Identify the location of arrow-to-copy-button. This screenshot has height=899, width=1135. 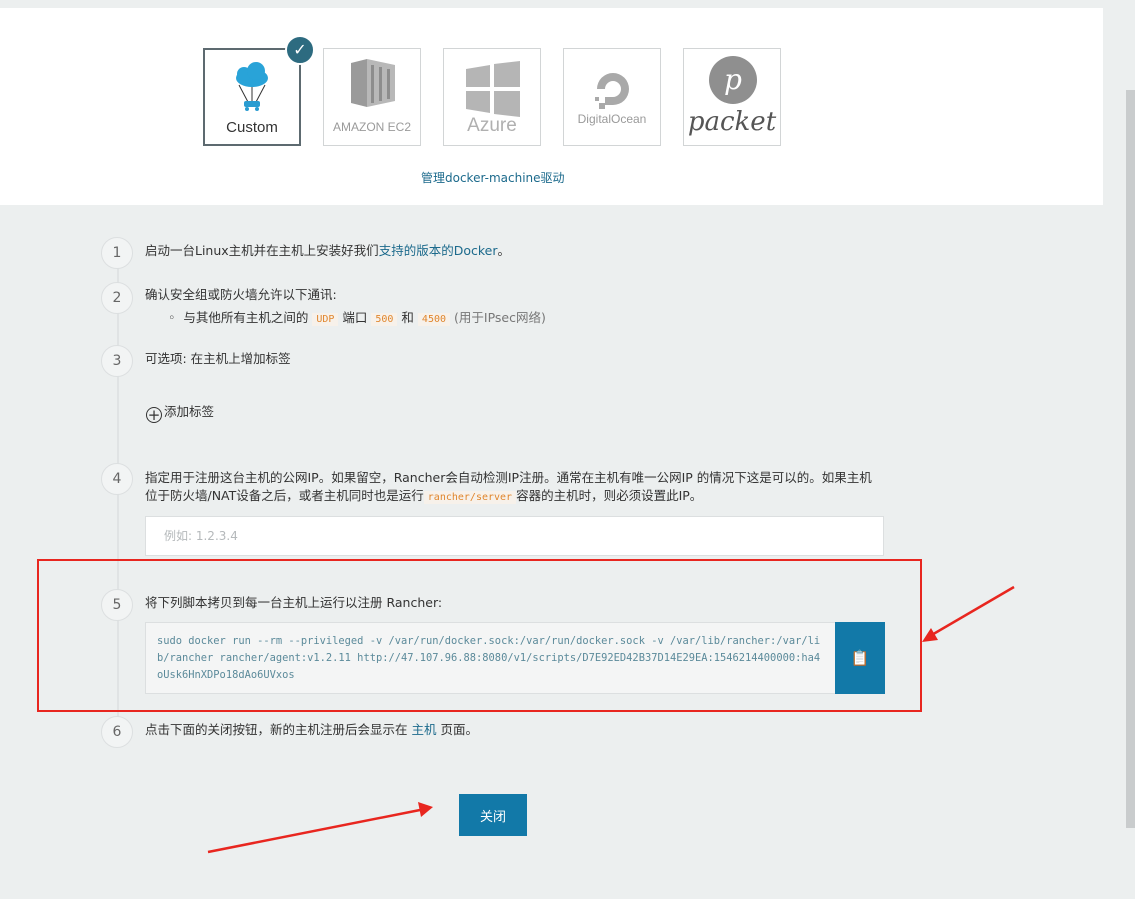
(972, 611).